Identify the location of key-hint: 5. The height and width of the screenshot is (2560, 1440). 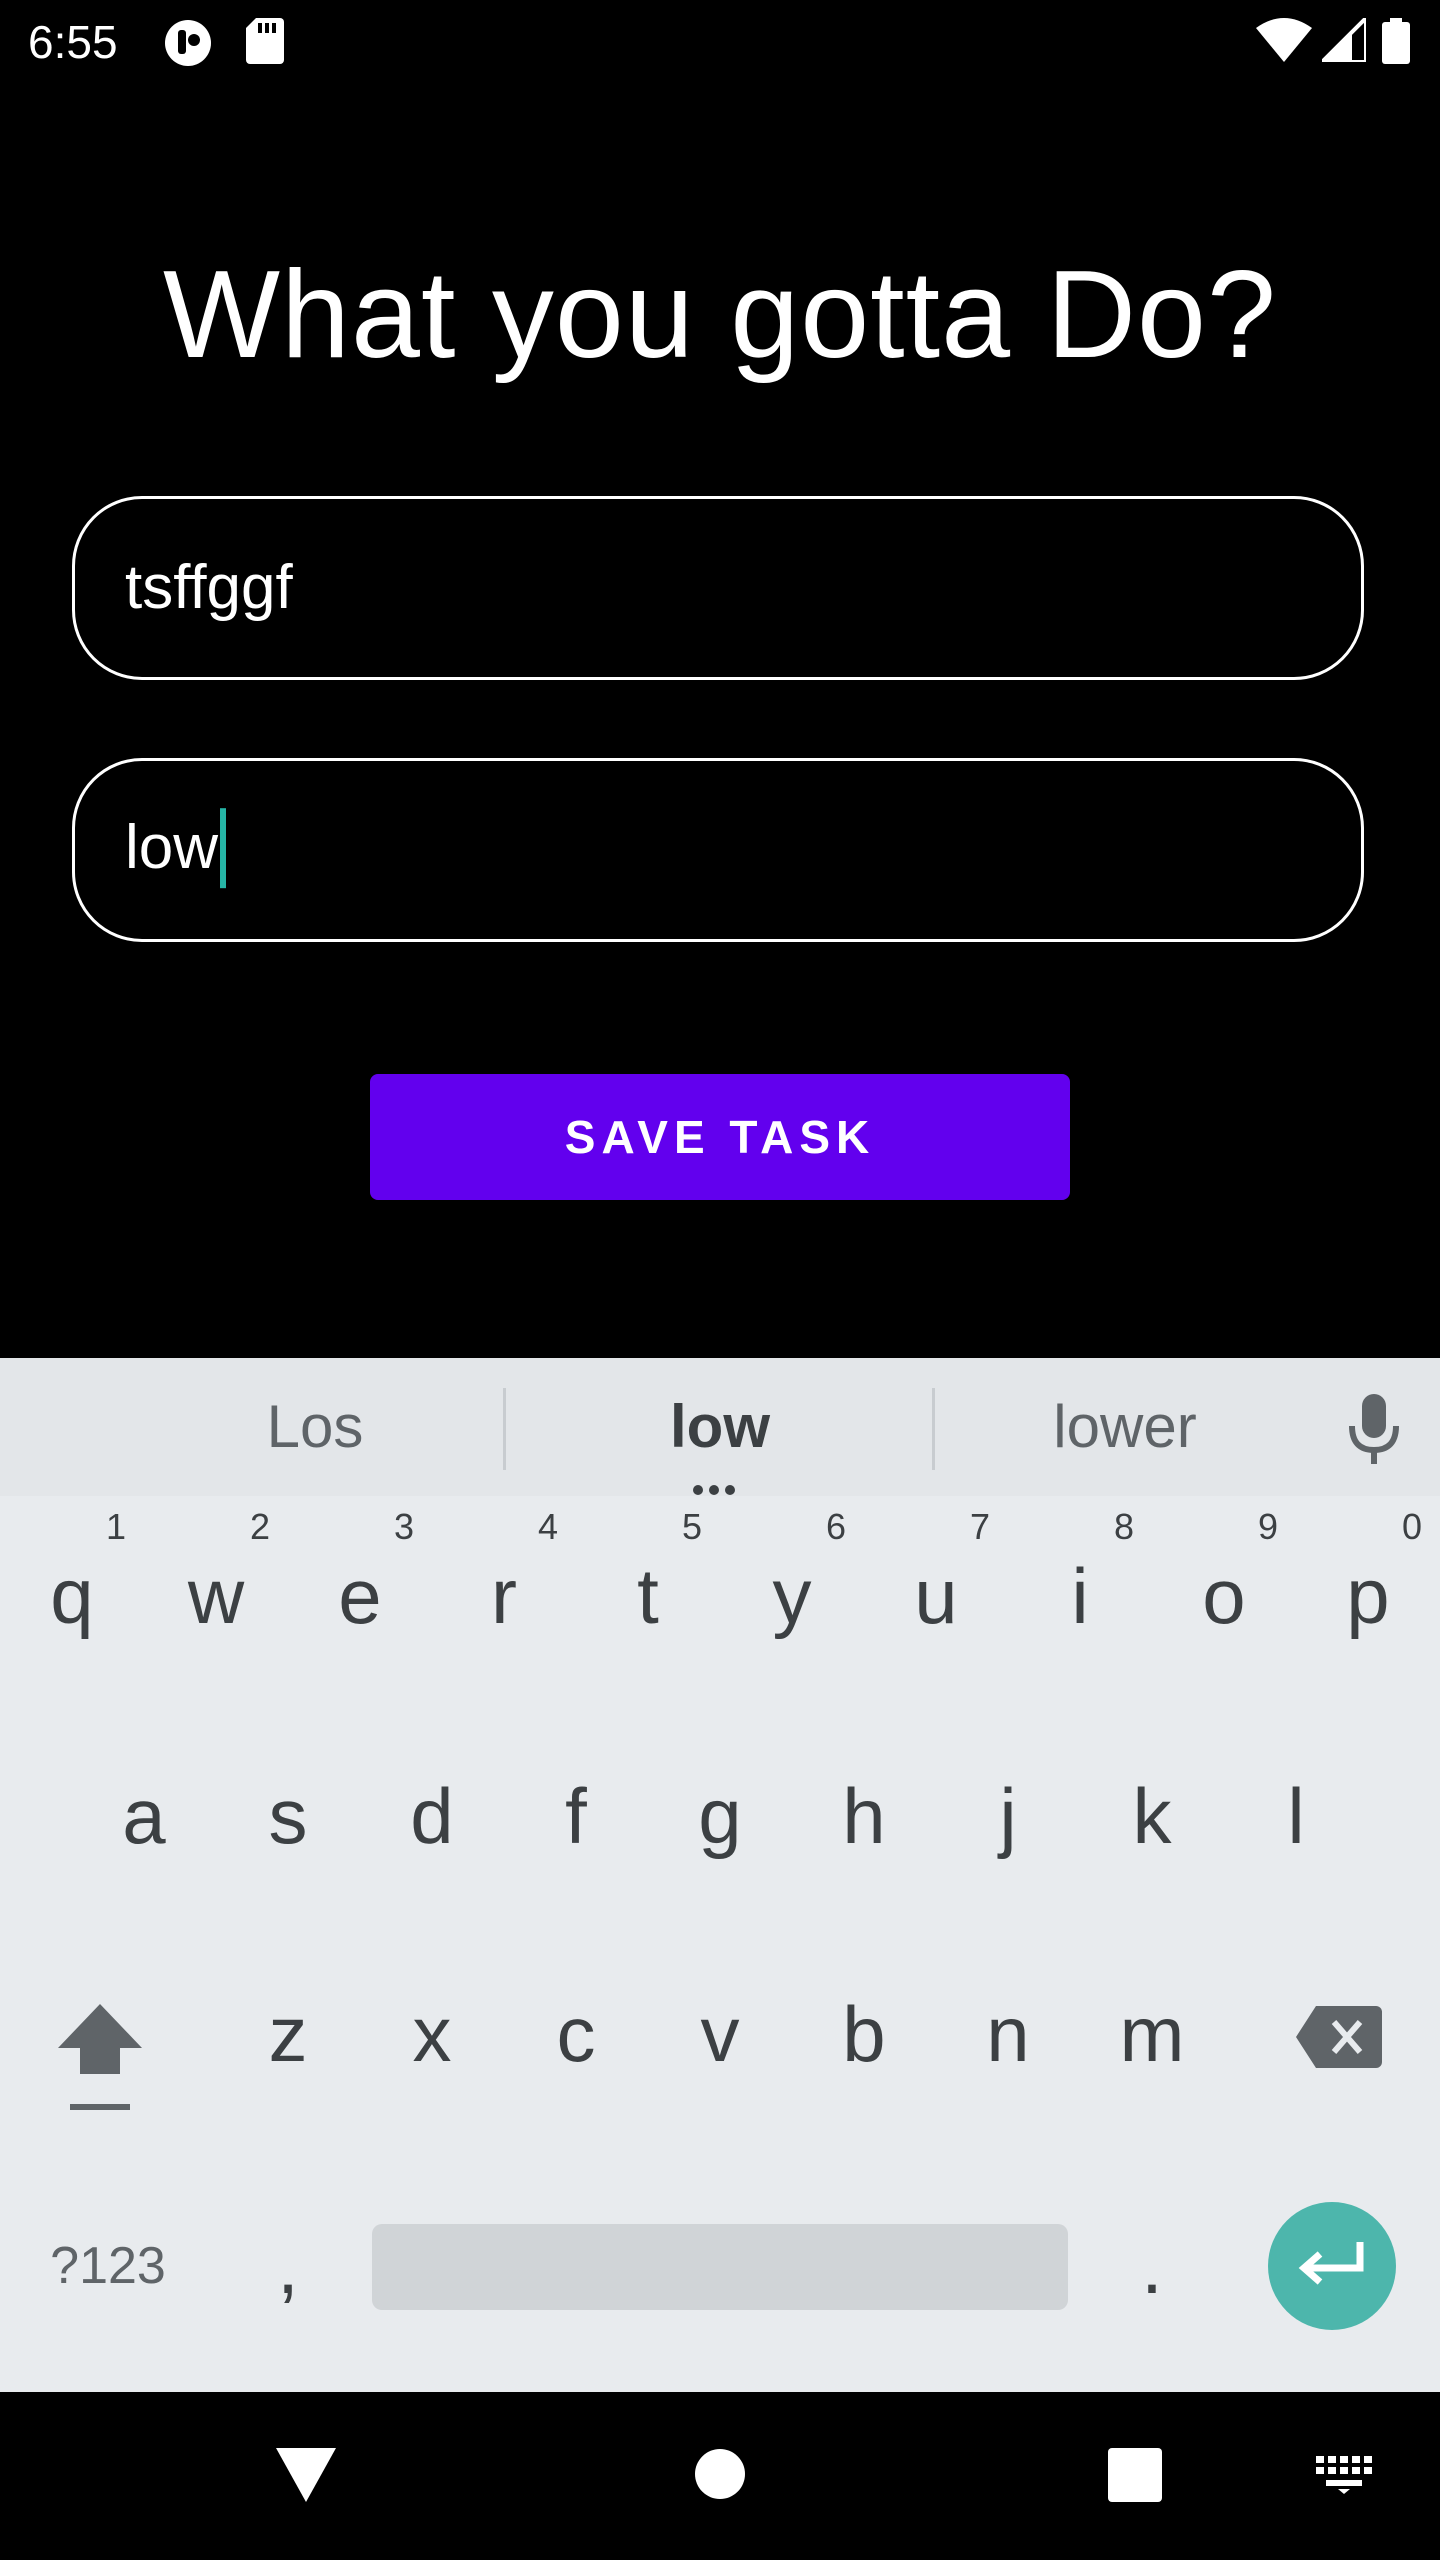
(691, 1526).